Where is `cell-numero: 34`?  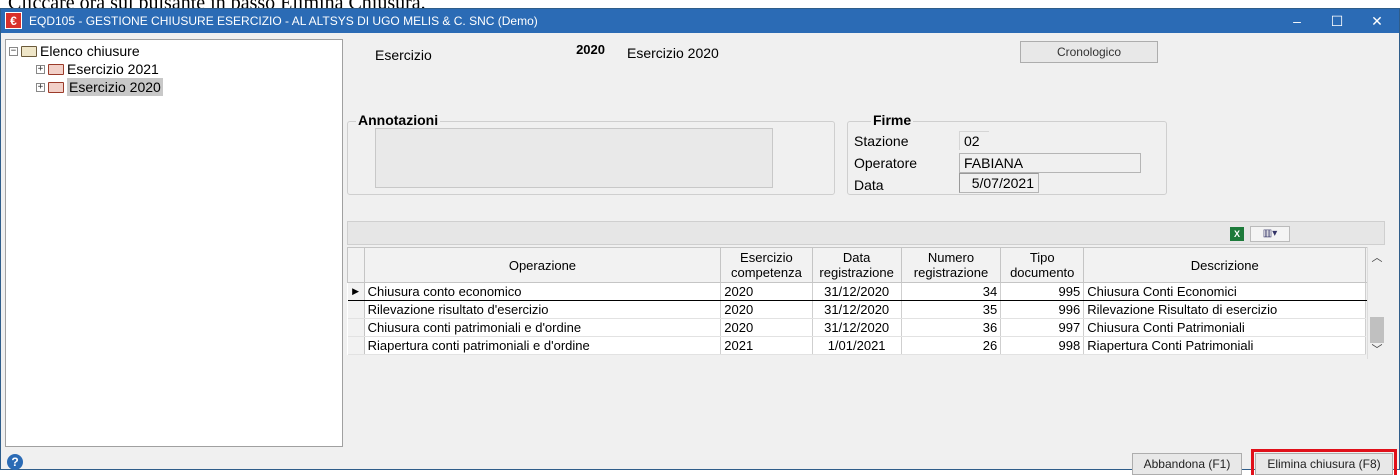 cell-numero: 34 is located at coordinates (951, 291).